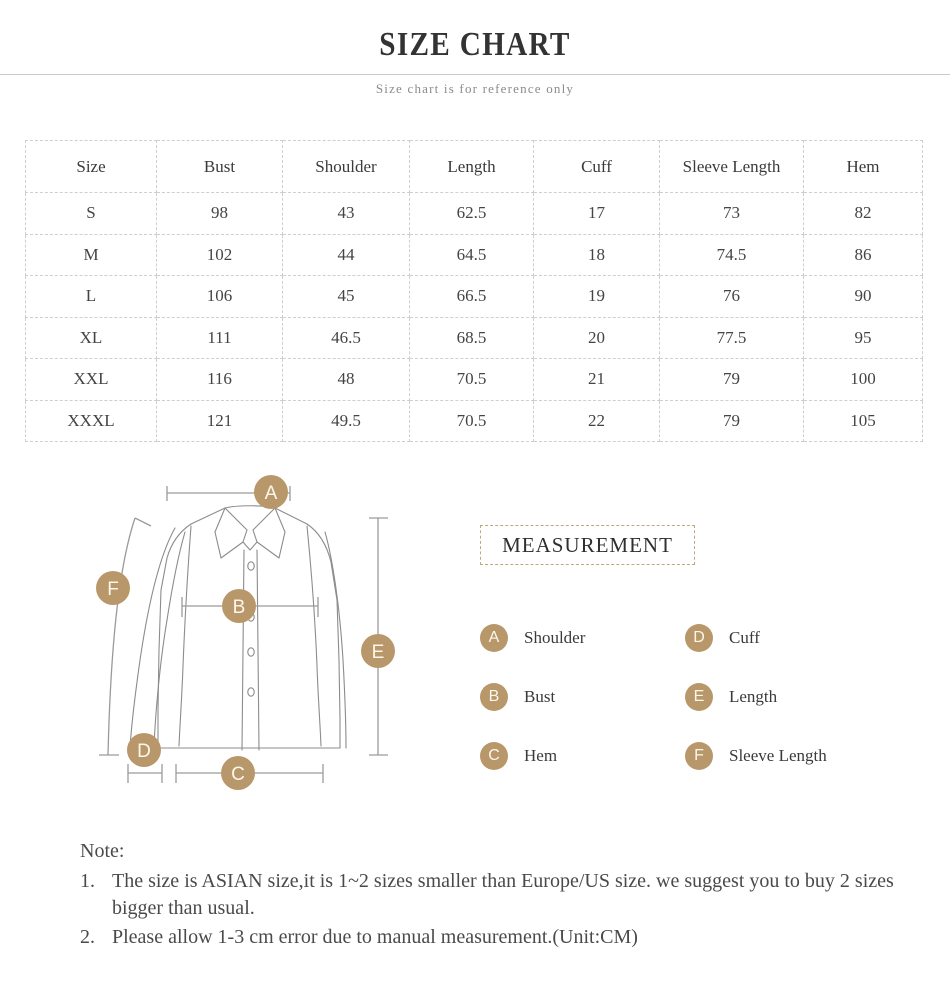 Image resolution: width=950 pixels, height=1001 pixels. Describe the element at coordinates (596, 296) in the screenshot. I see `cell-cuff: 19` at that location.